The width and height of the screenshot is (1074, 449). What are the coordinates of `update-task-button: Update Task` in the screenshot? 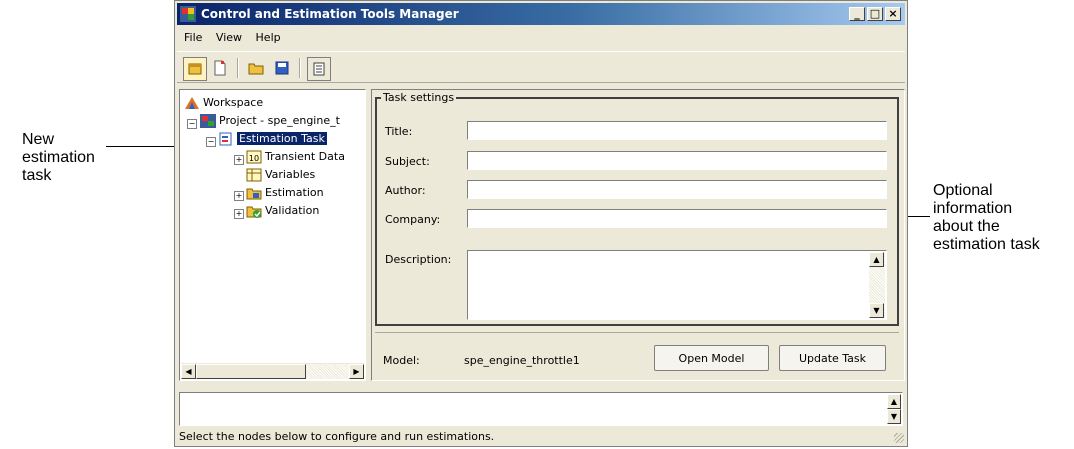 It's located at (832, 358).